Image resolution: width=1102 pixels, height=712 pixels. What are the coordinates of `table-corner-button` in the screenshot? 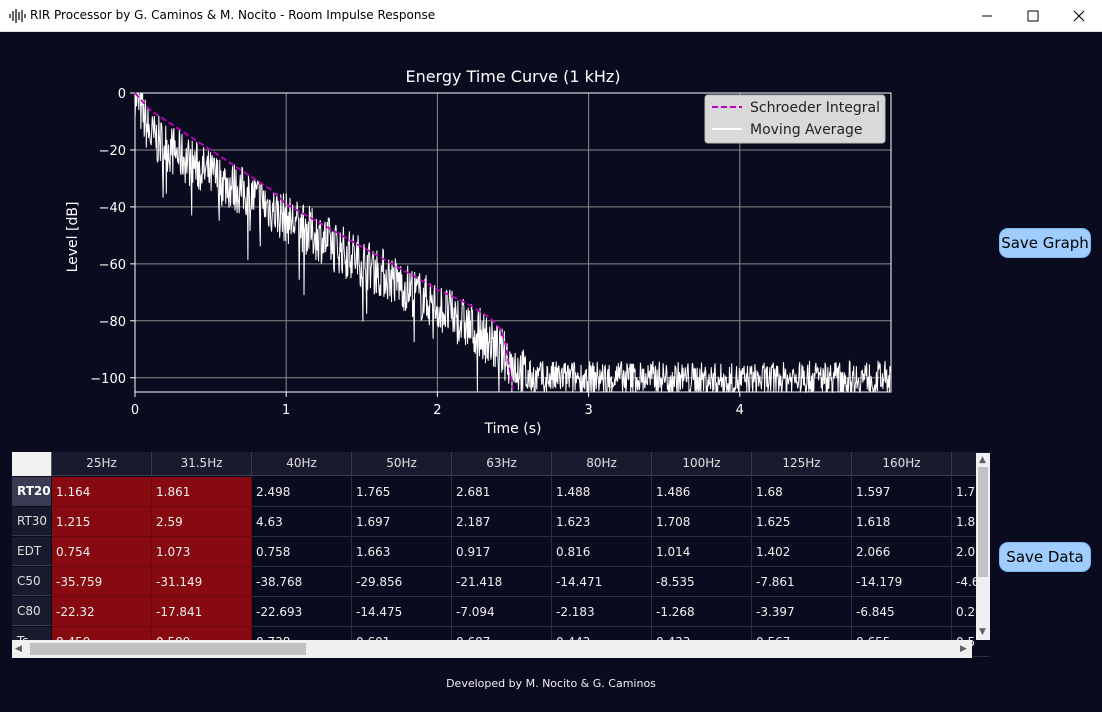 It's located at (32, 464).